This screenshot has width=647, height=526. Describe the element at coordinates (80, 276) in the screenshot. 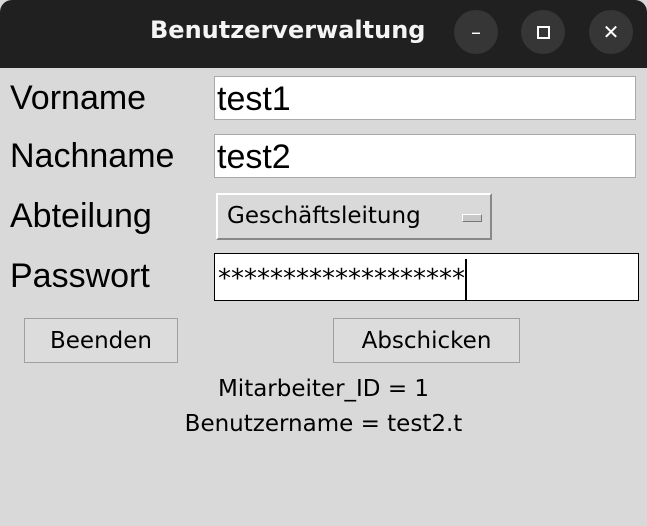

I see `passwort-label: Passwort` at that location.